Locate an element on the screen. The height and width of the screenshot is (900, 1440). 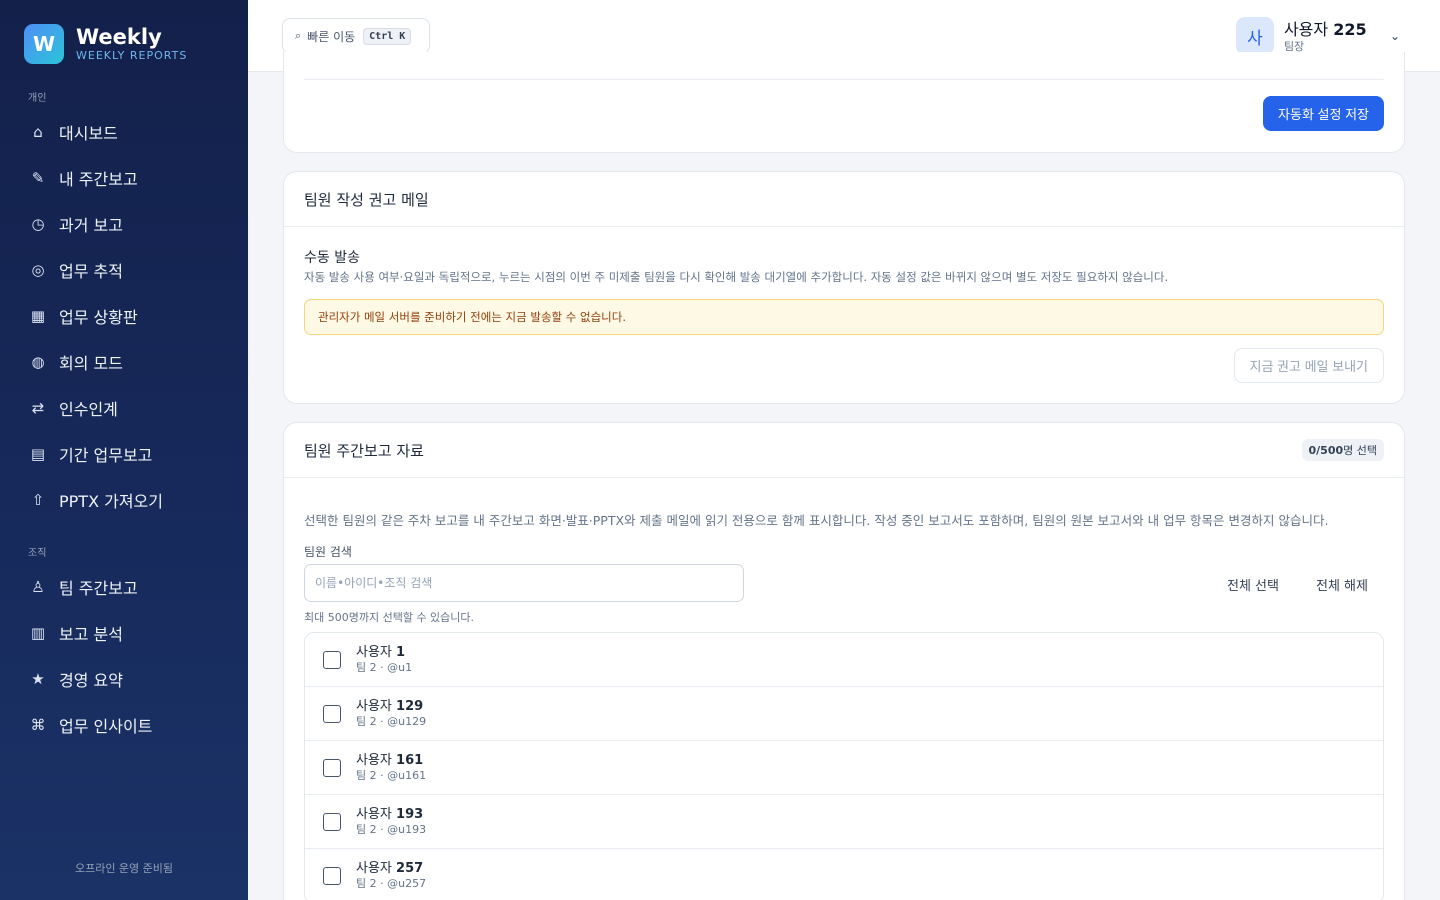
brand-logo: W is located at coordinates (44, 44).